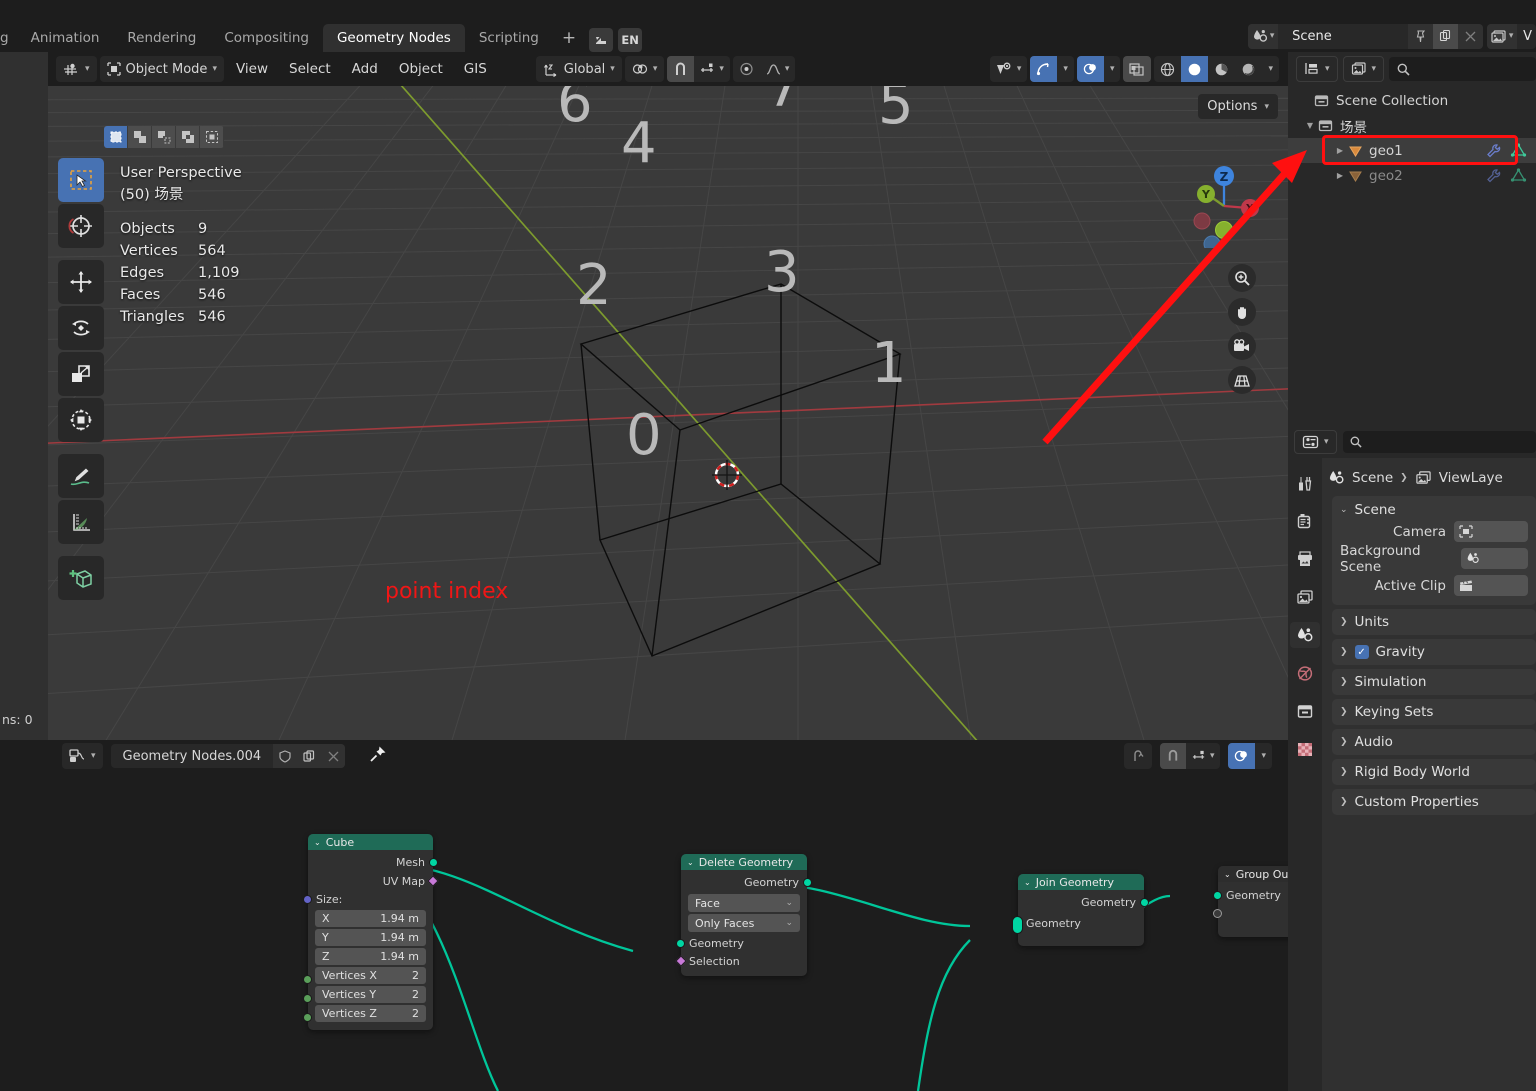 This screenshot has width=1536, height=1091. Describe the element at coordinates (741, 961) in the screenshot. I see `node-input-selection: Selection` at that location.